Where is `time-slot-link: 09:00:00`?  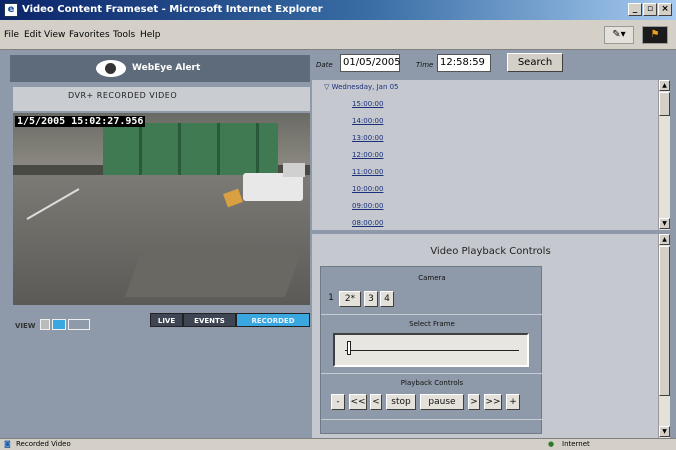 time-slot-link: 09:00:00 is located at coordinates (367, 206).